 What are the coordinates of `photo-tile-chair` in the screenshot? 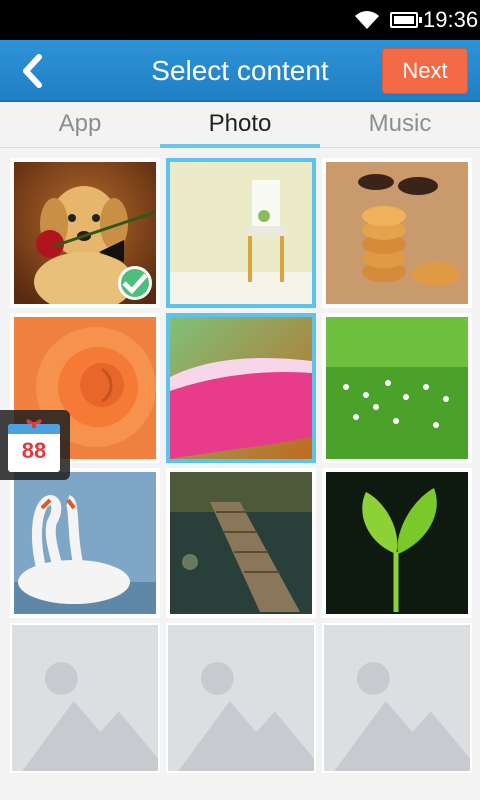 It's located at (241, 233).